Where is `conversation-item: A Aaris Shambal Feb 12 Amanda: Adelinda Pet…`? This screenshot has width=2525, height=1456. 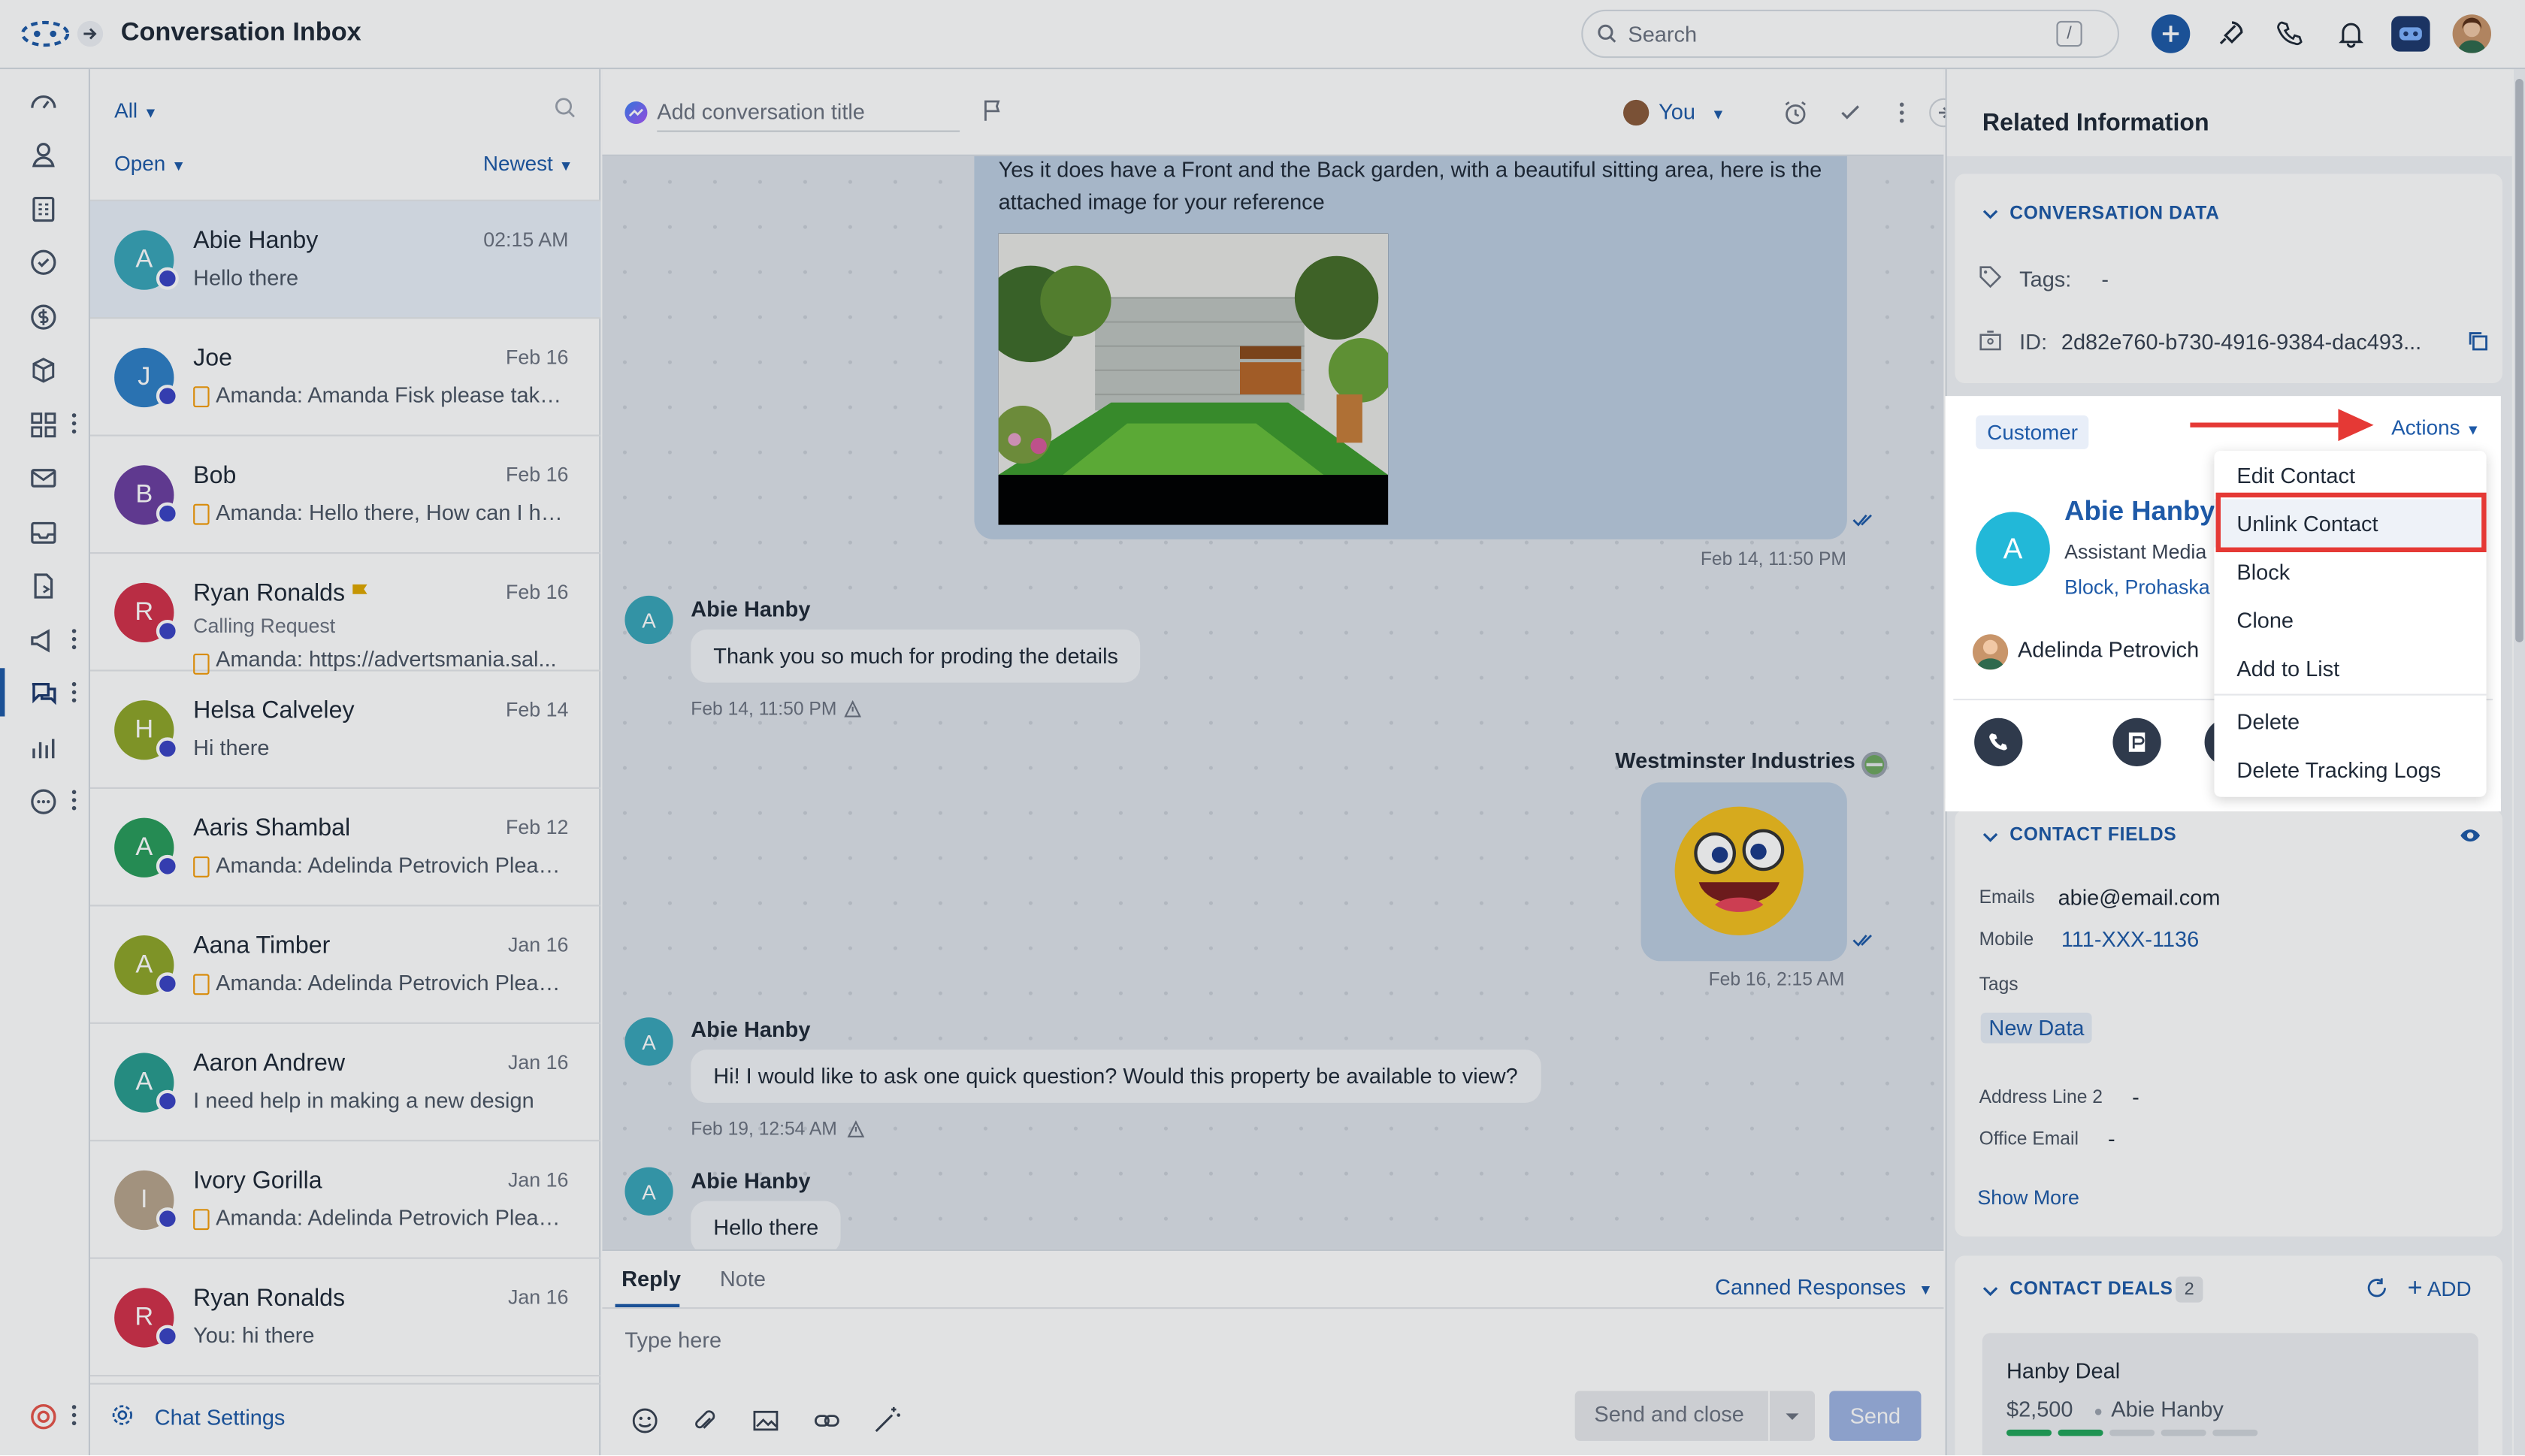
conversation-item: A Aaris Shambal Feb 12 Amanda: Adelinda Pet… is located at coordinates (345, 848).